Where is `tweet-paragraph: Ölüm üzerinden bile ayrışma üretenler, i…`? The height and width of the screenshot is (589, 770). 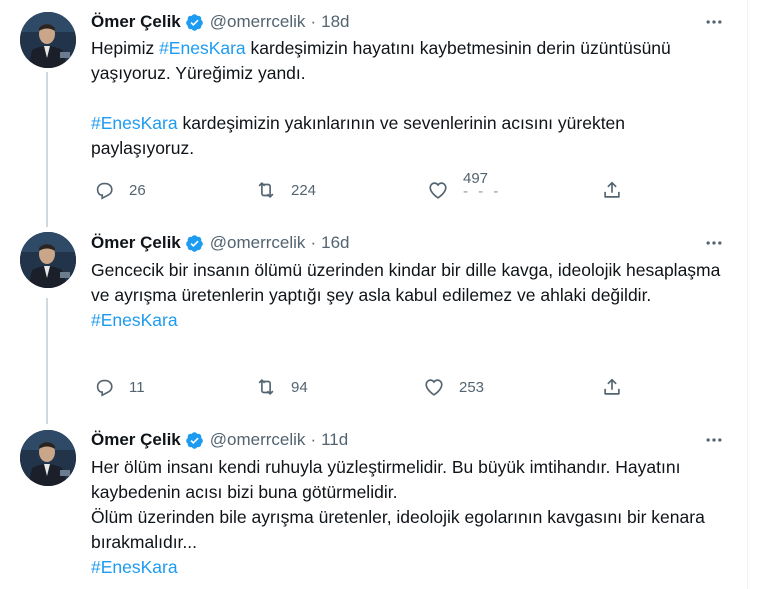 tweet-paragraph: Ölüm üzerinden bile ayrışma üretenler, i… is located at coordinates (411, 530).